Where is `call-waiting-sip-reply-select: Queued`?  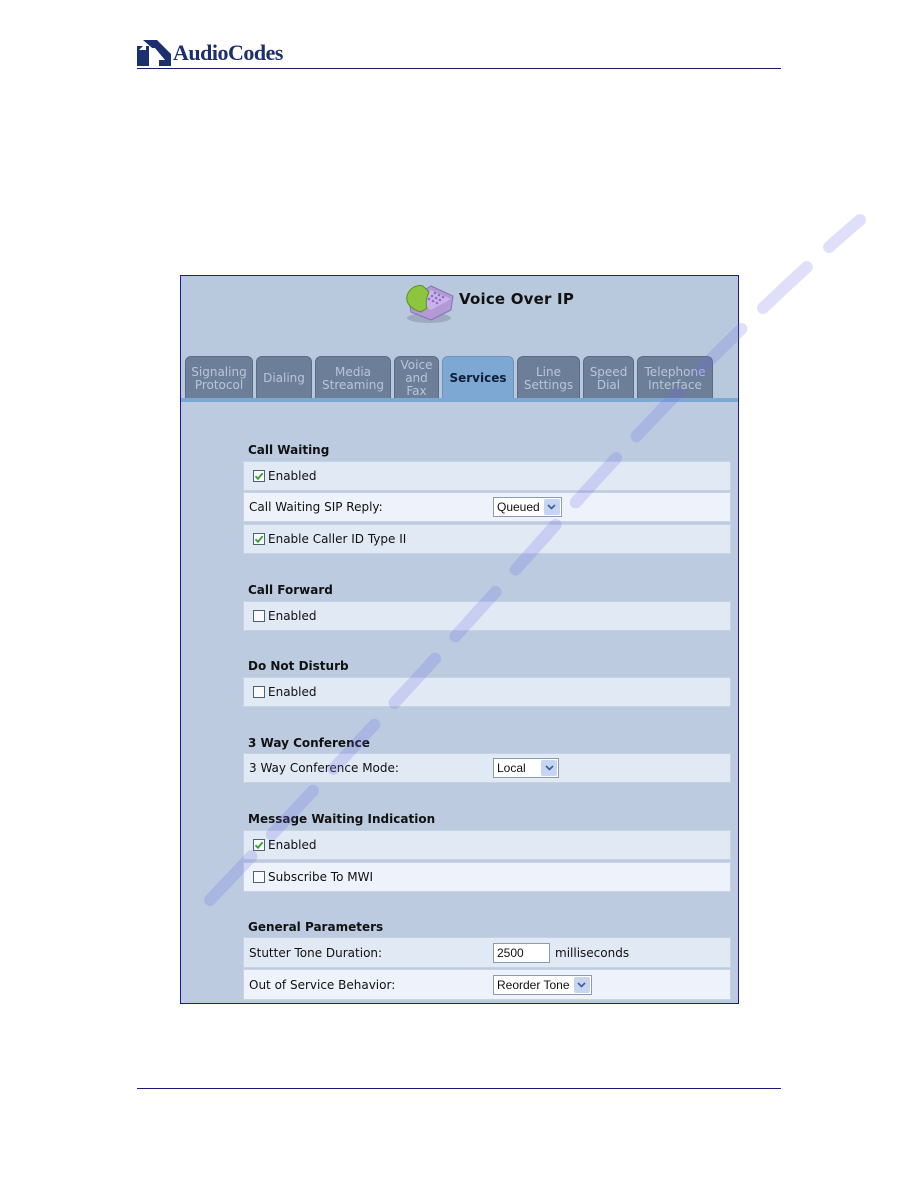 call-waiting-sip-reply-select: Queued is located at coordinates (527, 507).